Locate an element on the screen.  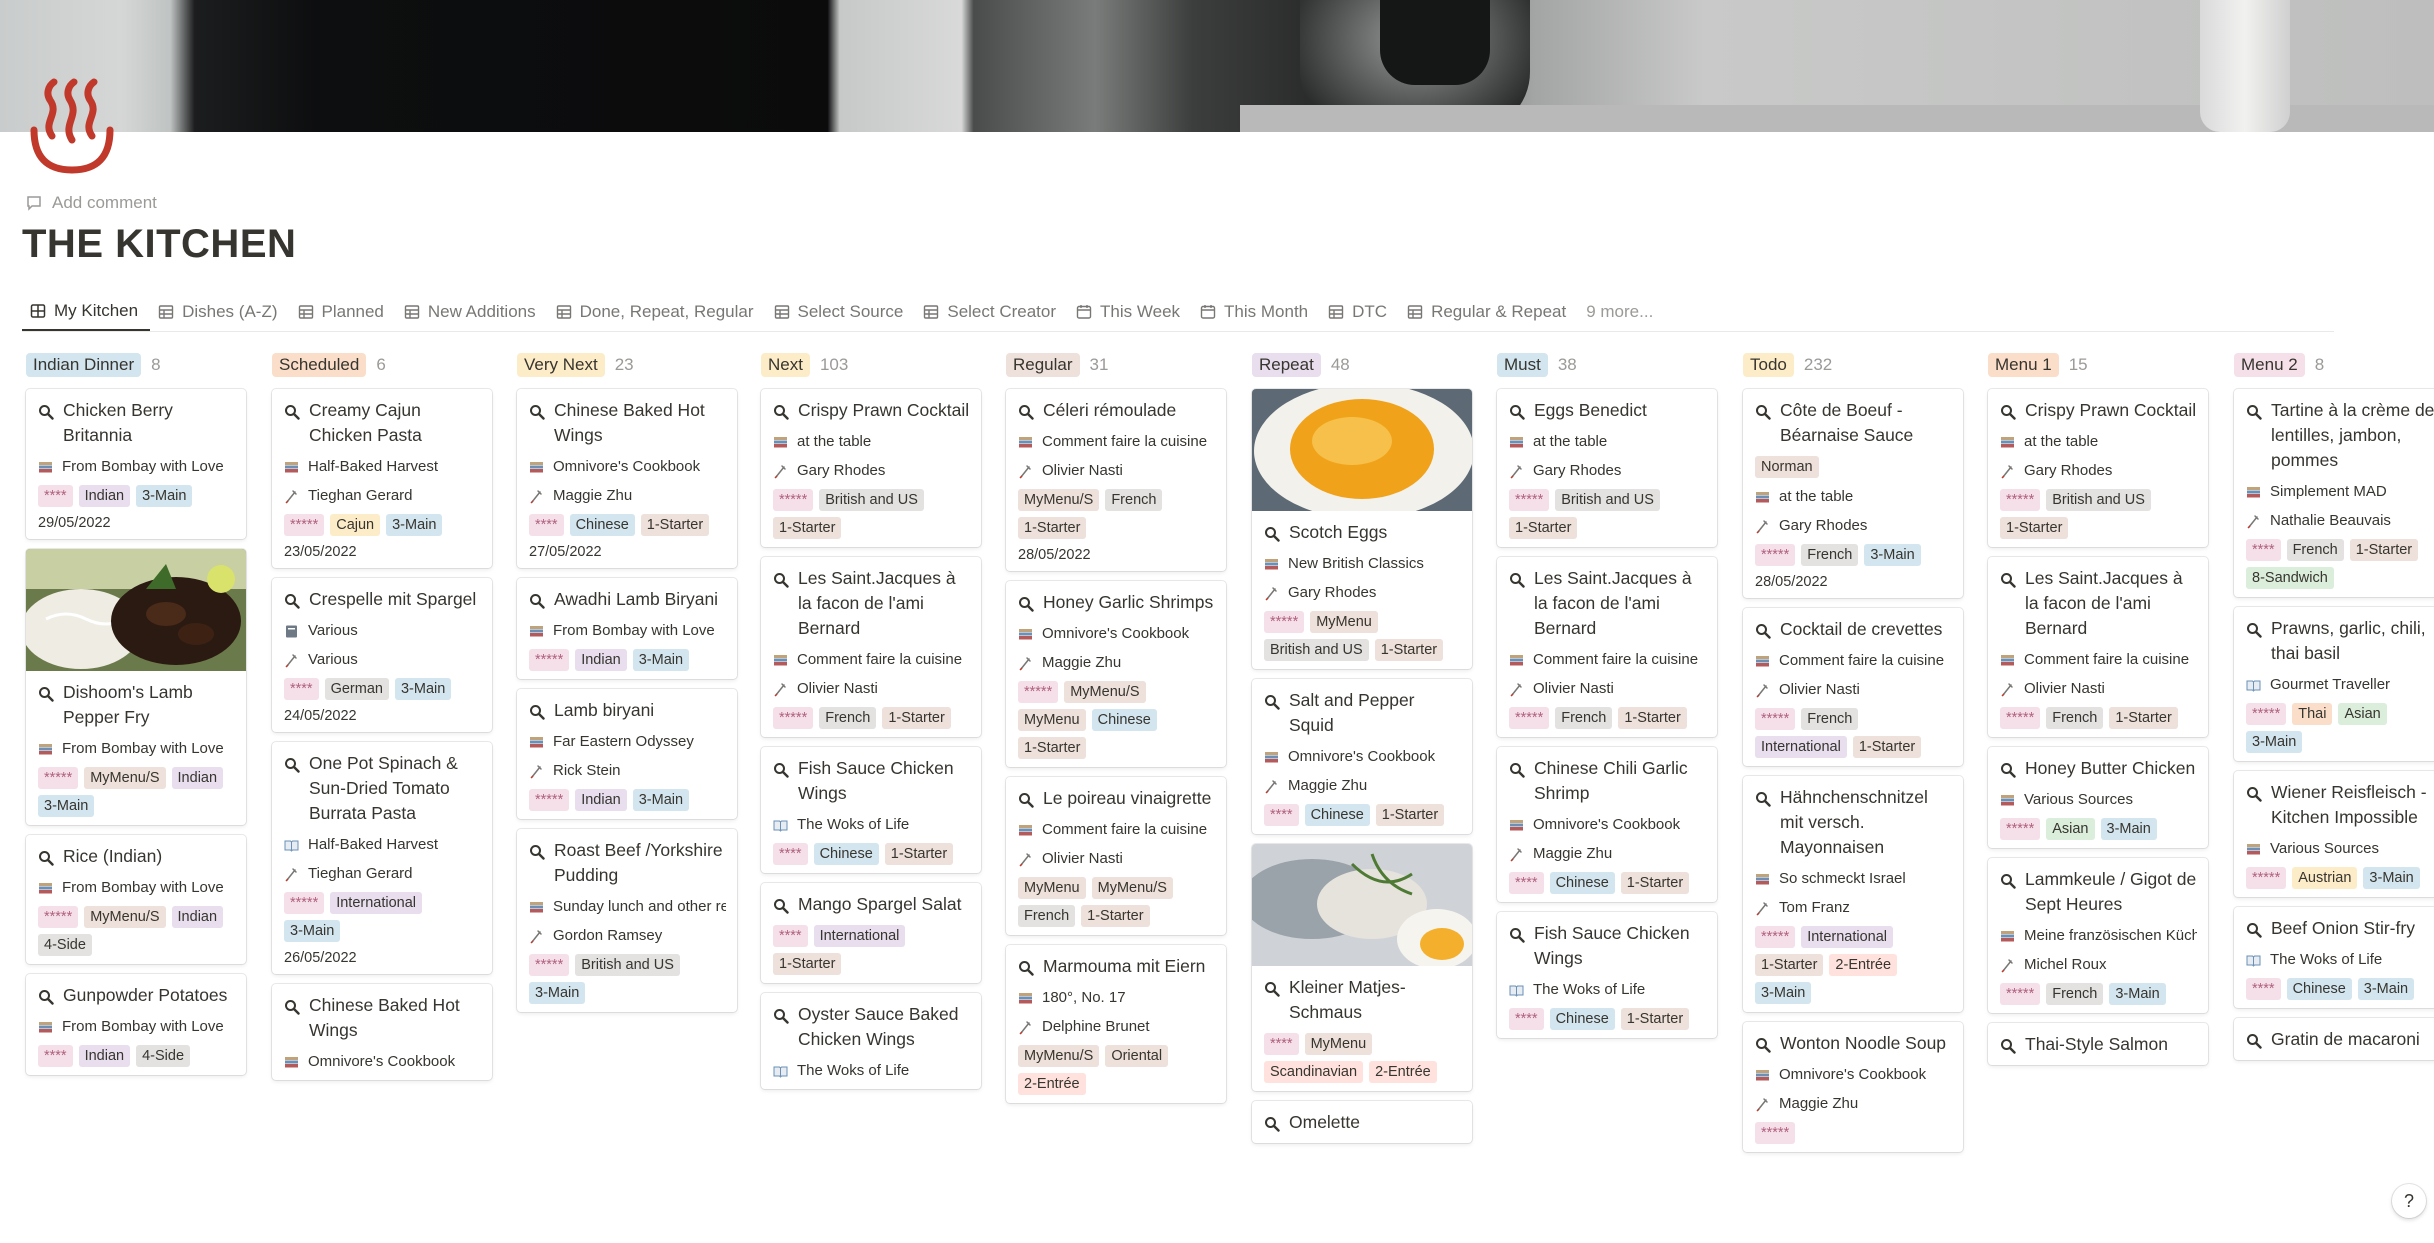
rating-tag: ***** is located at coordinates (2020, 994).